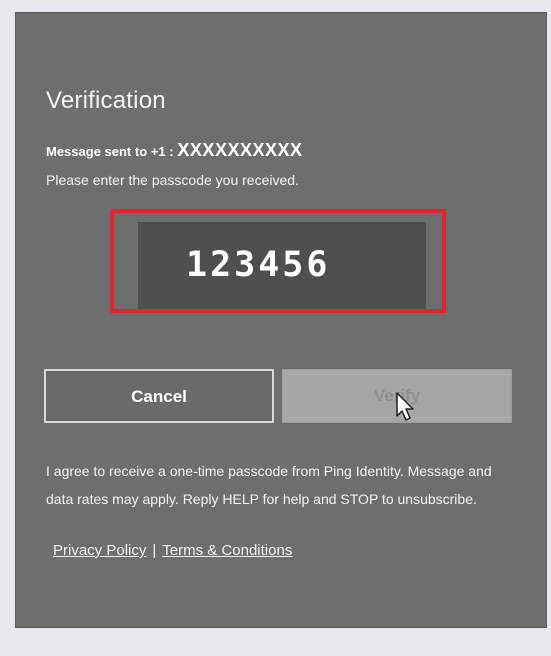 The image size is (551, 656). Describe the element at coordinates (106, 100) in the screenshot. I see `dialog-title: Verification` at that location.